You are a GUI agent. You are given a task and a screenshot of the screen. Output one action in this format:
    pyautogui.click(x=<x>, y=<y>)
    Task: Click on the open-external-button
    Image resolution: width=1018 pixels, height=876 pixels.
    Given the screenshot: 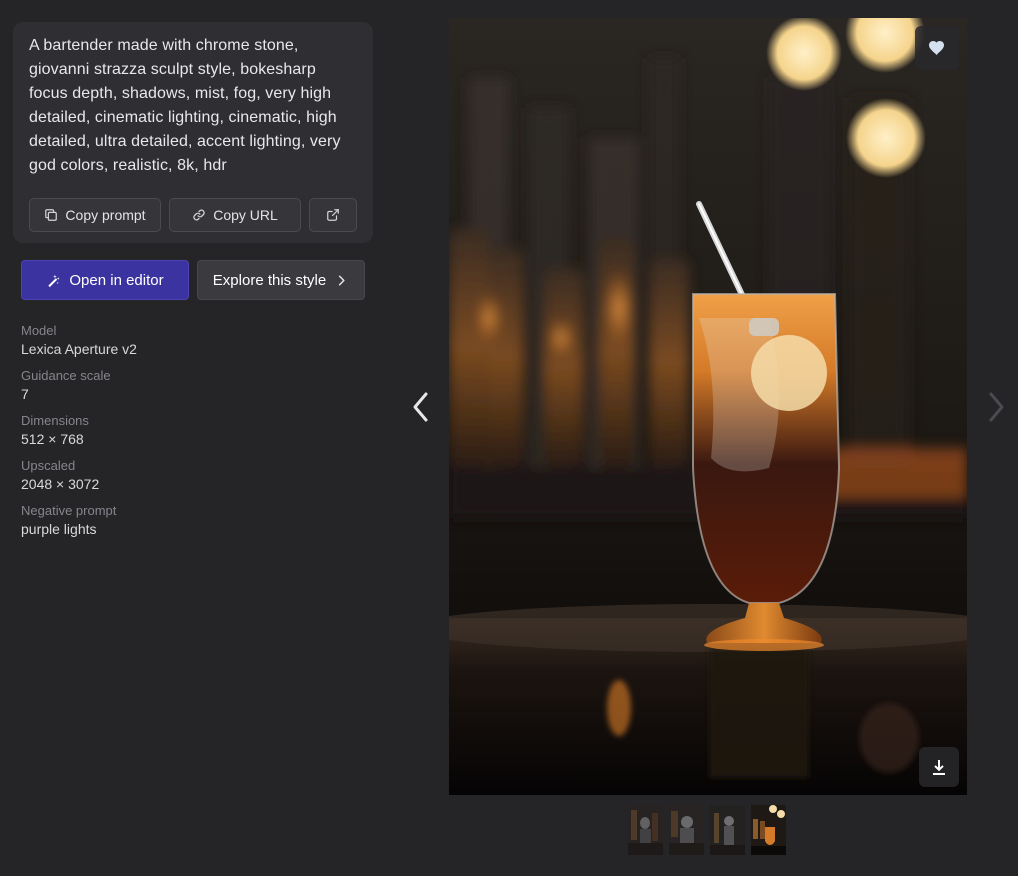 What is the action you would take?
    pyautogui.click(x=333, y=215)
    